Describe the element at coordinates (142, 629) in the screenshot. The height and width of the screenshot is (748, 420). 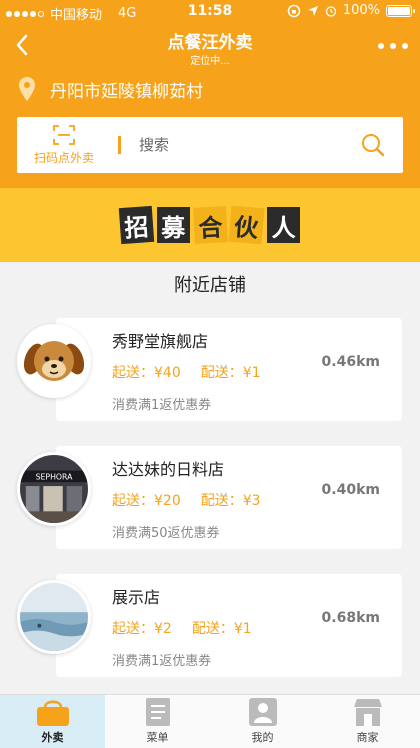
I see `min-order: 起送：¥2` at that location.